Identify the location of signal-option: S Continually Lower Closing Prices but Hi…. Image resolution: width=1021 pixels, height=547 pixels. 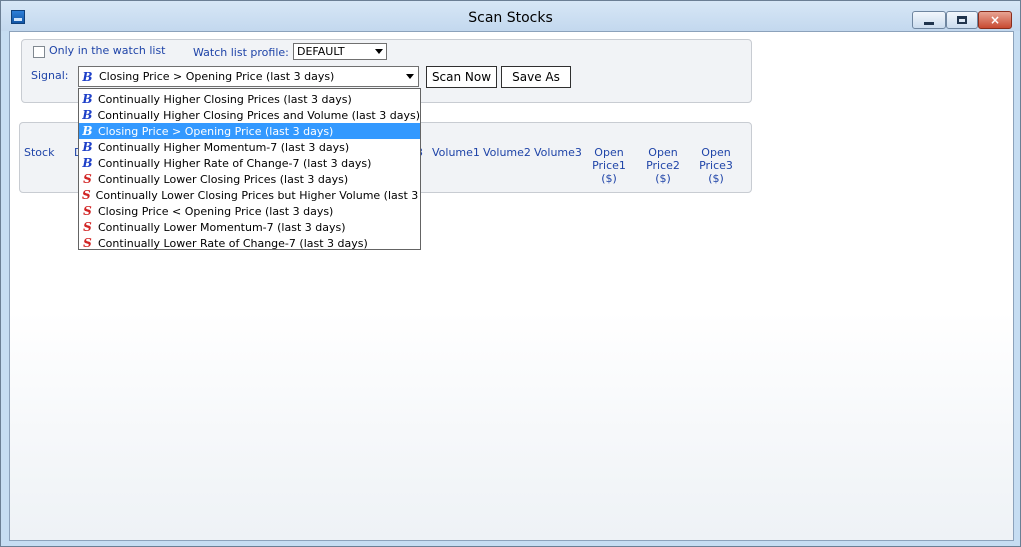
(249, 195).